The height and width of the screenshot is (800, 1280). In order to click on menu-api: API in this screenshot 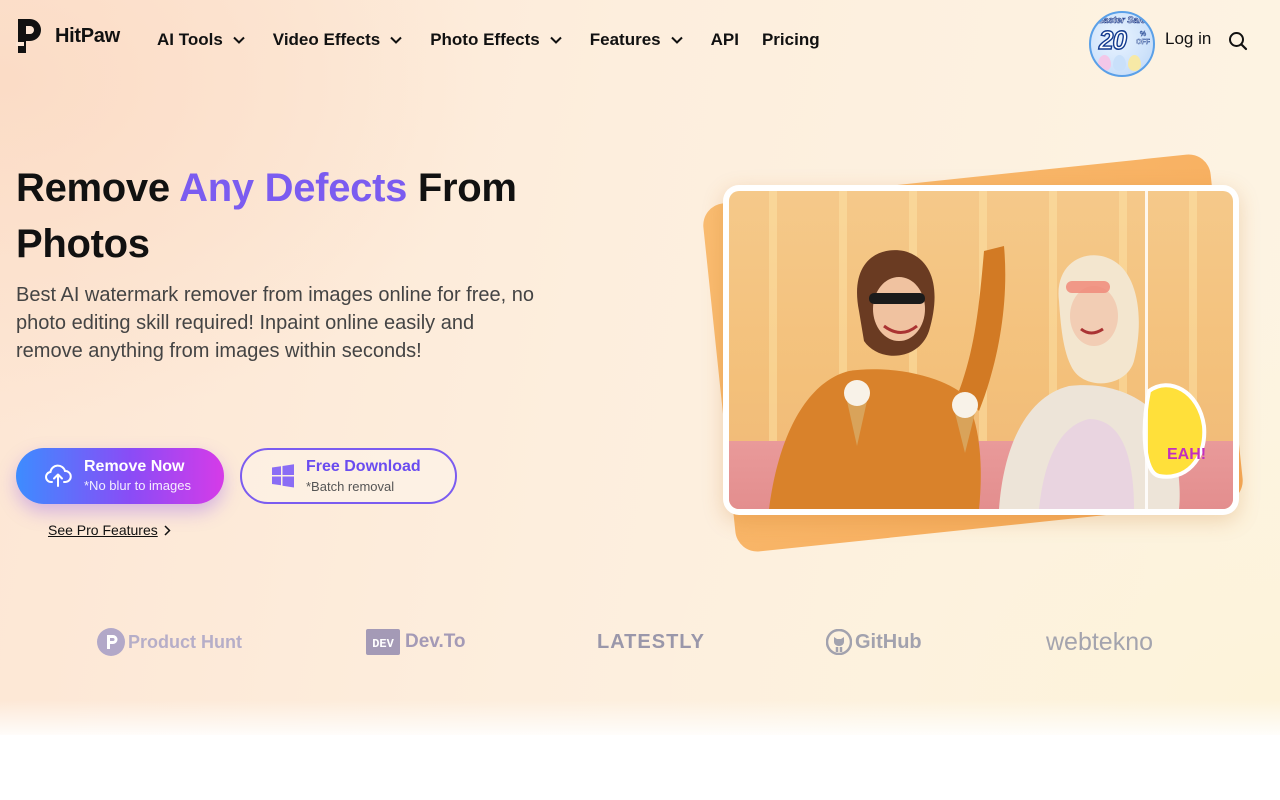, I will do `click(725, 40)`.